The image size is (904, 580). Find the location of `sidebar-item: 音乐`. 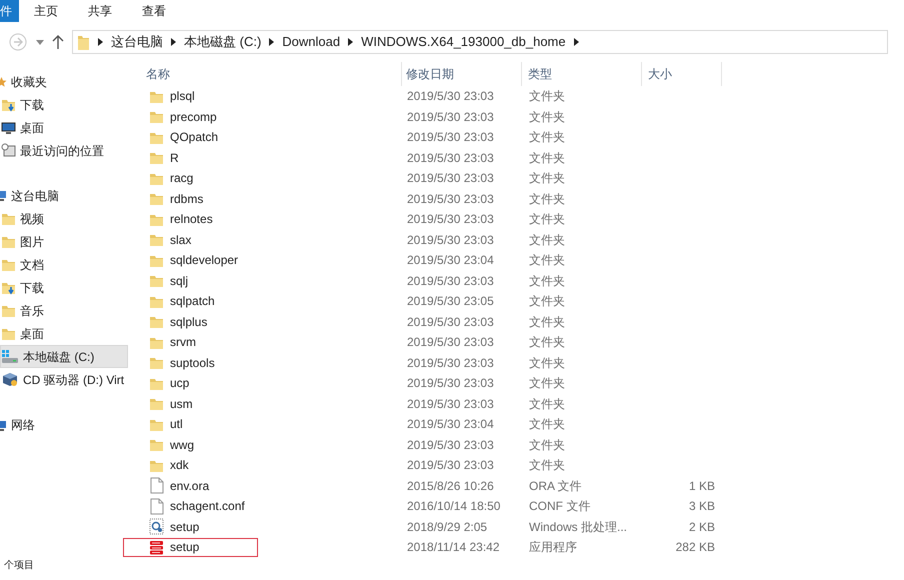

sidebar-item: 音乐 is located at coordinates (64, 310).